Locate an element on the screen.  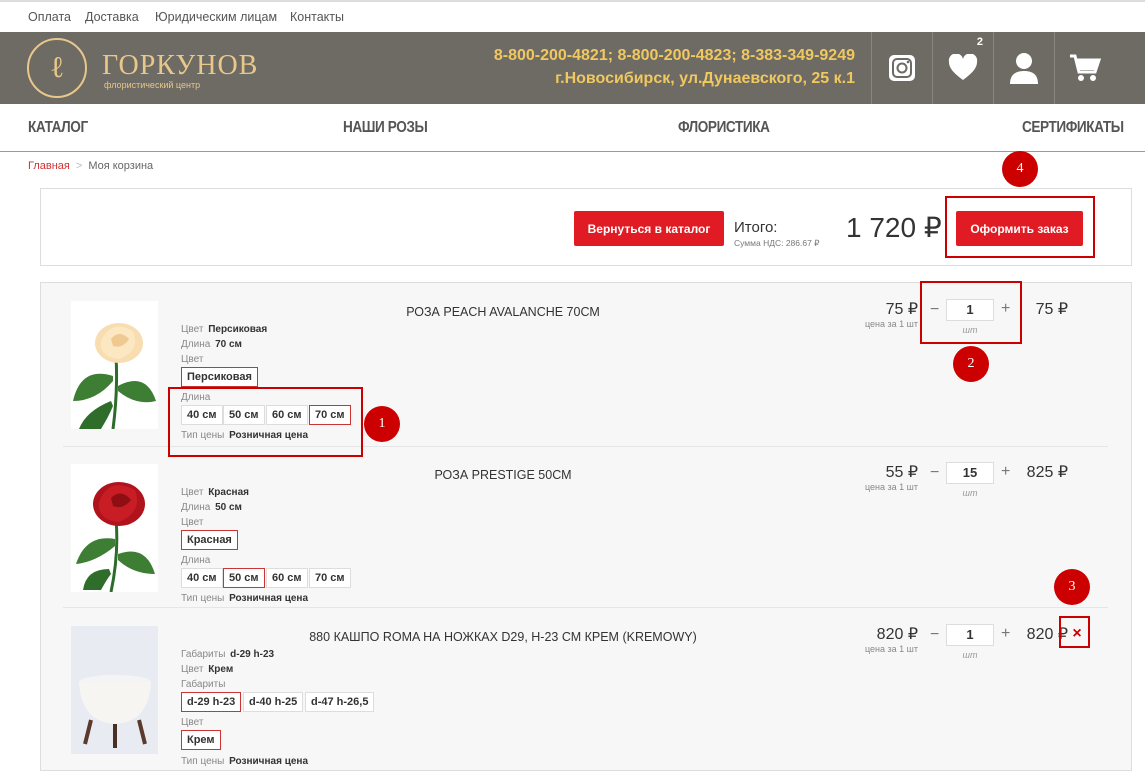
dimension-option-d47: d-47 h-26,5 is located at coordinates (340, 702).